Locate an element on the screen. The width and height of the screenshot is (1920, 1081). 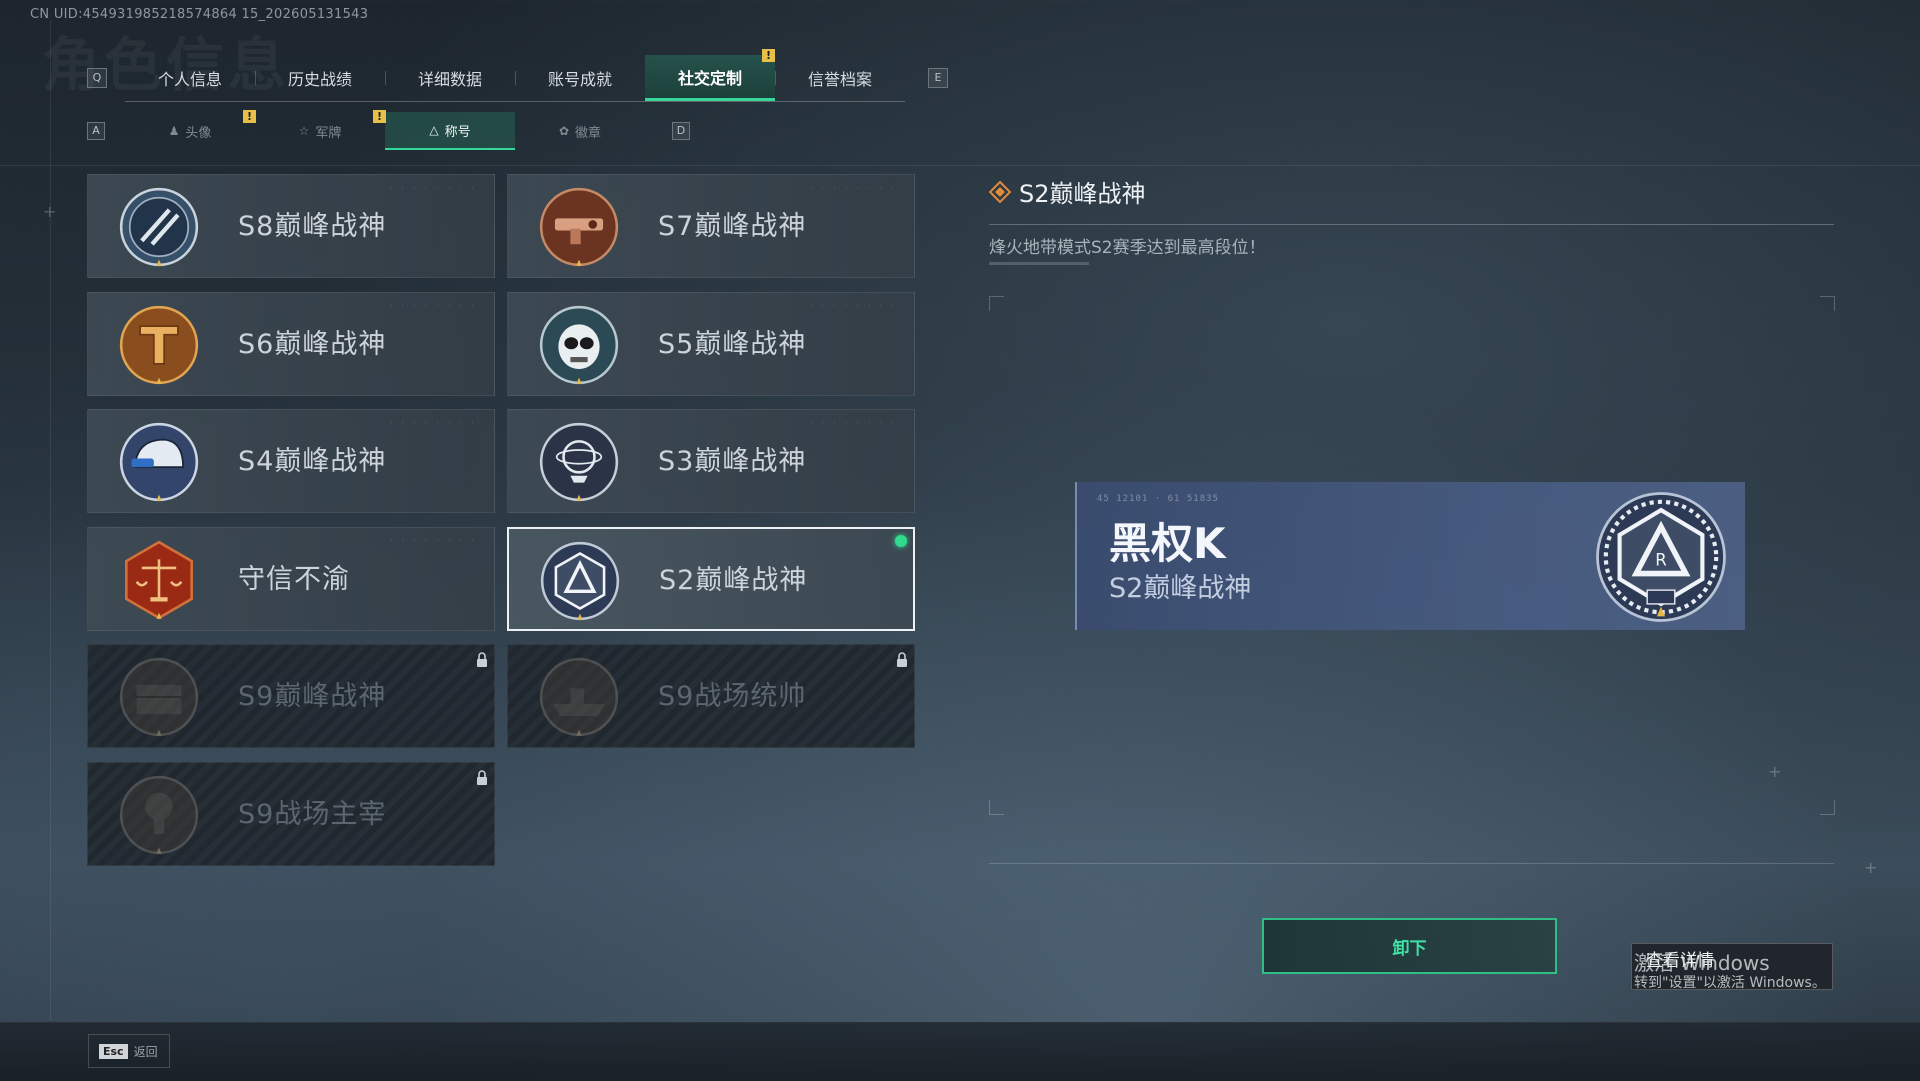
person-icon: ♟ is located at coordinates (174, 131).